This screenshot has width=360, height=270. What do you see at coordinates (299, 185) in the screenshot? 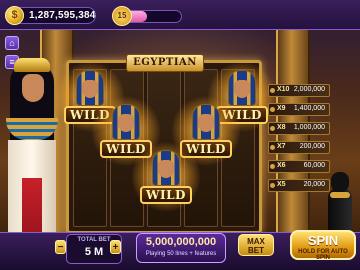
I see `paytable-row: X5 20,000` at bounding box center [299, 185].